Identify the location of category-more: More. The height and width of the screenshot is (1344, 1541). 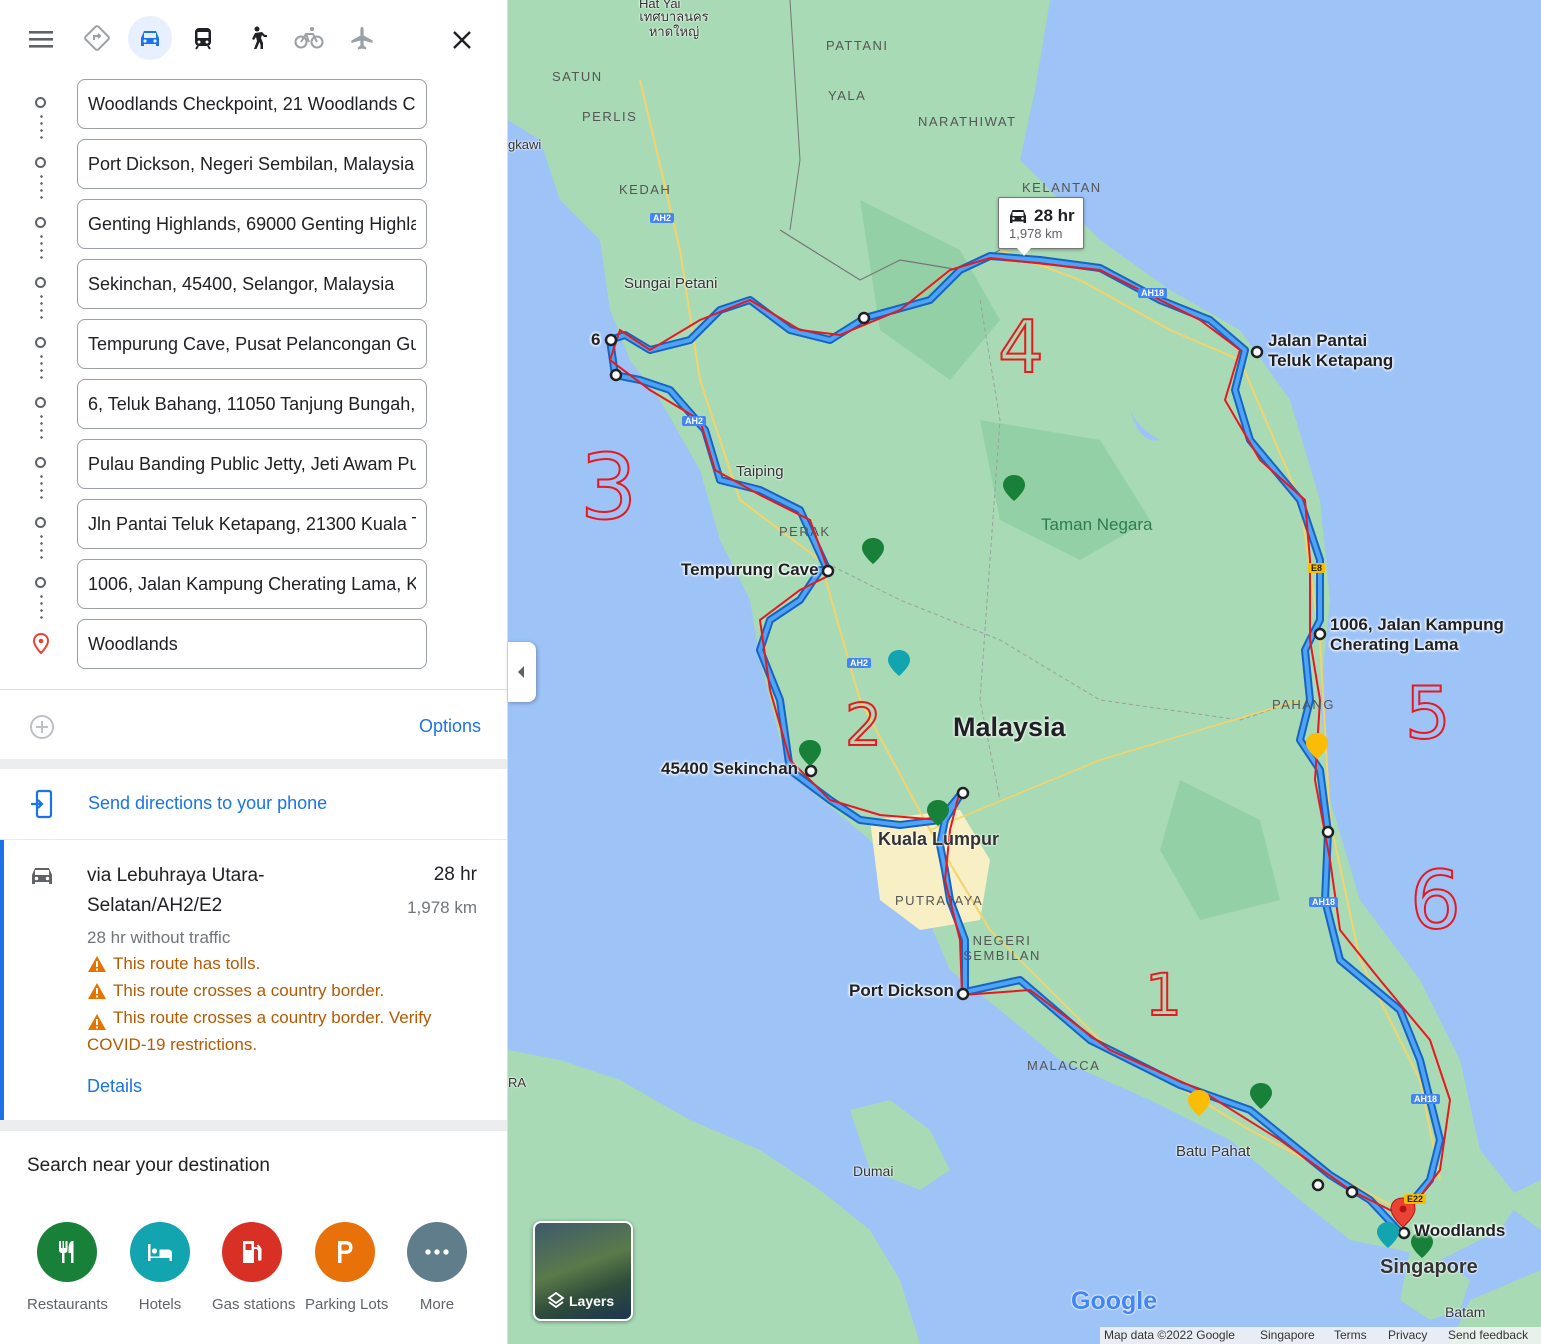
(437, 1267).